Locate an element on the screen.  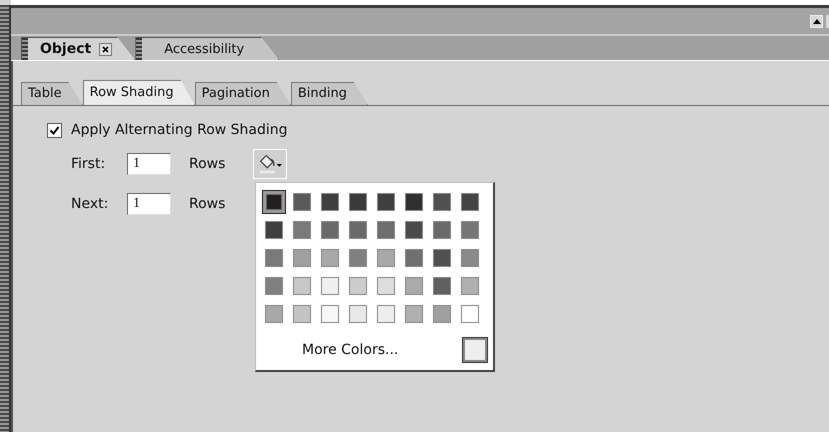
panel-grip is located at coordinates (5, 218).